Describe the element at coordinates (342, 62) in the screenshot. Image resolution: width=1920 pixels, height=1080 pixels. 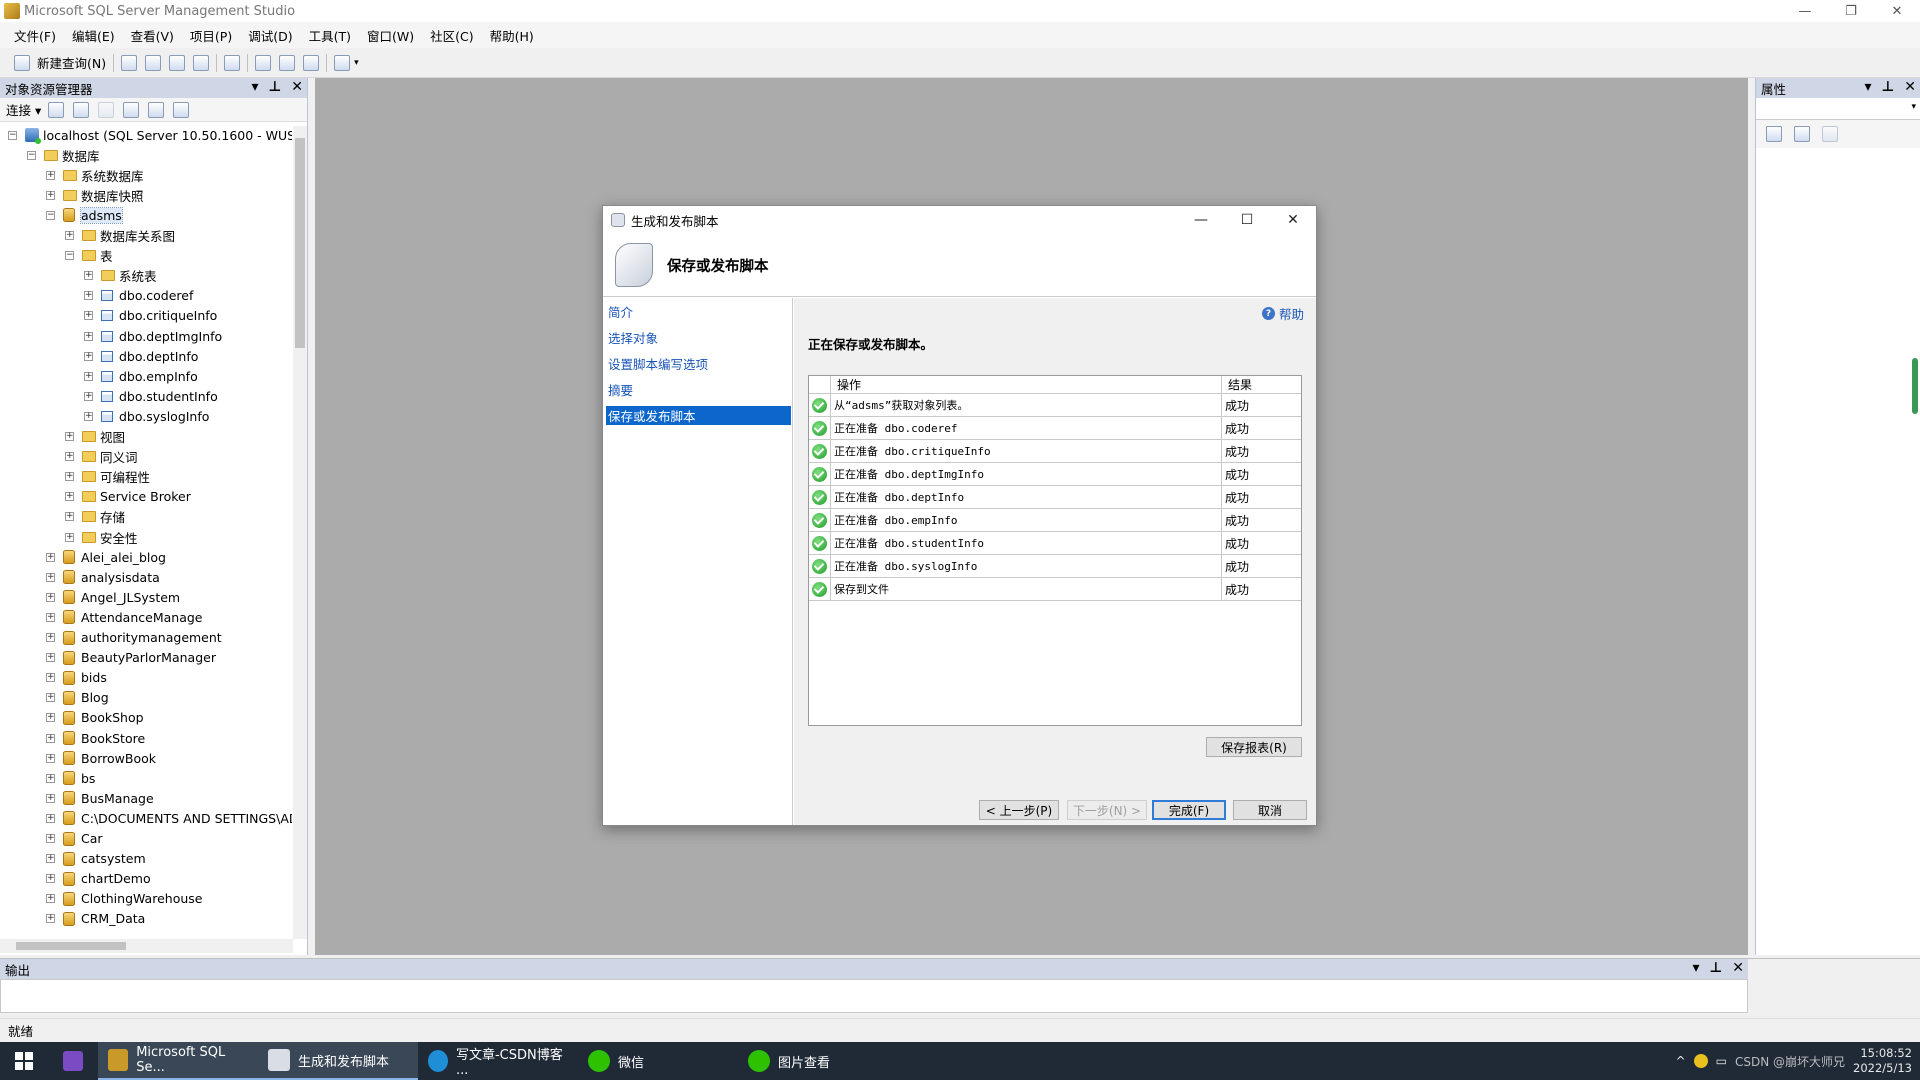
I see `activity-monitor-icon` at that location.